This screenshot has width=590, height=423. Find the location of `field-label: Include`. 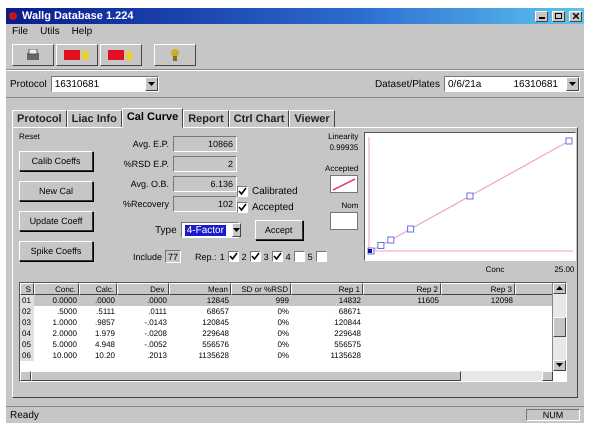

field-label: Include is located at coordinates (147, 257).